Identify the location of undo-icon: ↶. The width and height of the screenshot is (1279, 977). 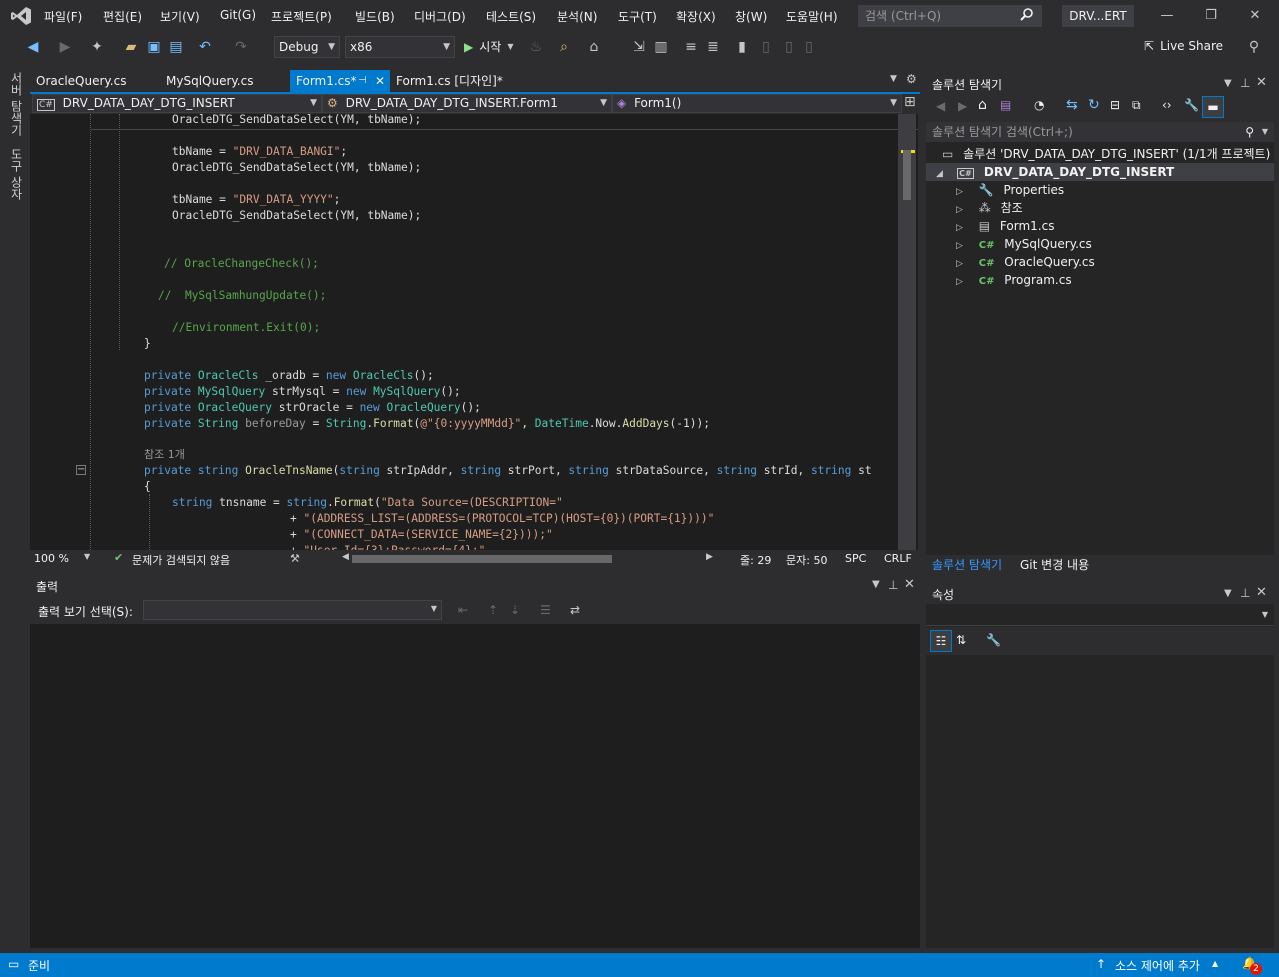
(205, 47).